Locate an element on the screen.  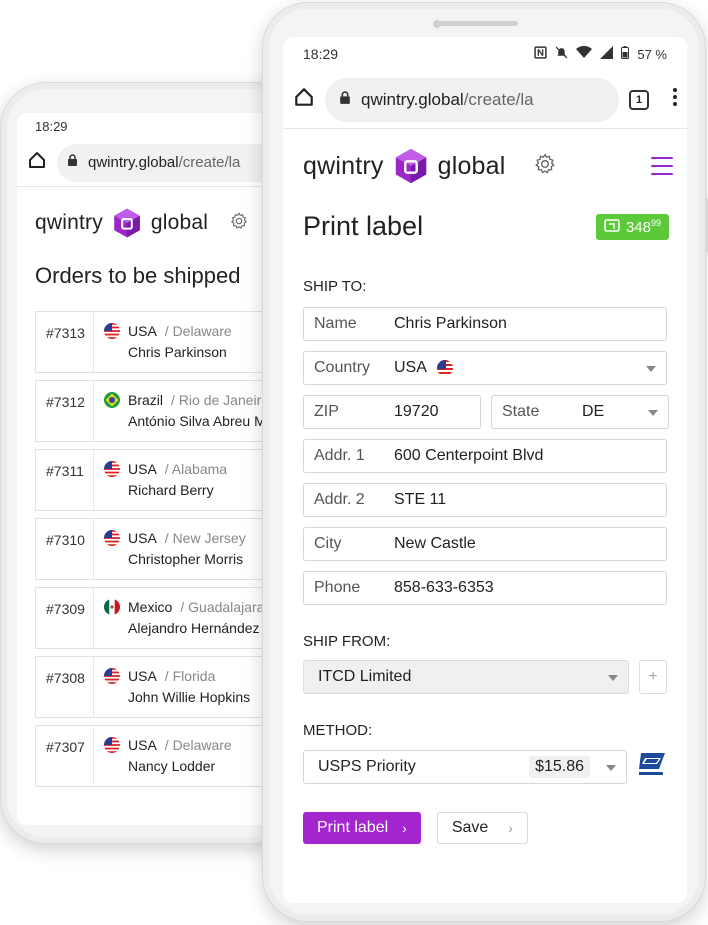
name-label: Name is located at coordinates (335, 323).